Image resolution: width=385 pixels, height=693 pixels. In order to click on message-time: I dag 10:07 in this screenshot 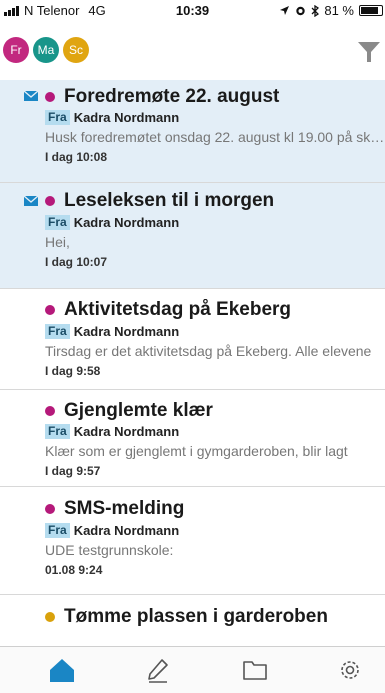, I will do `click(76, 262)`.